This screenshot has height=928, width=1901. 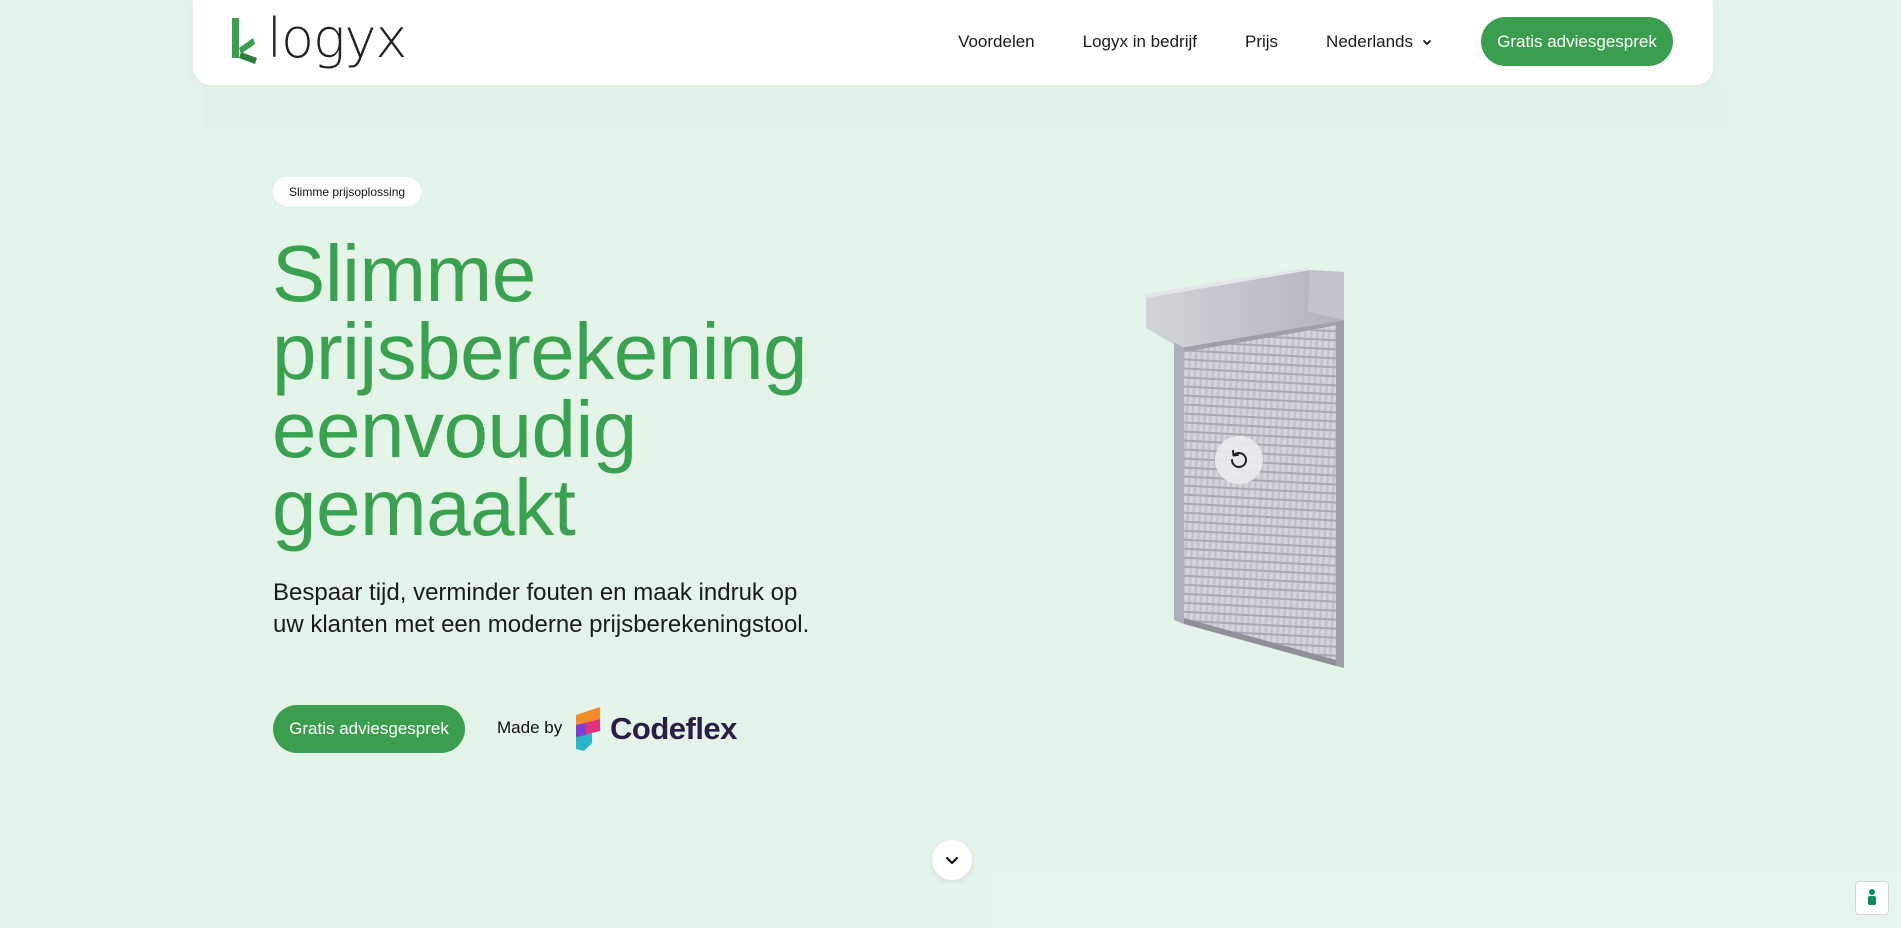 I want to click on rotate-model-button, so click(x=1239, y=460).